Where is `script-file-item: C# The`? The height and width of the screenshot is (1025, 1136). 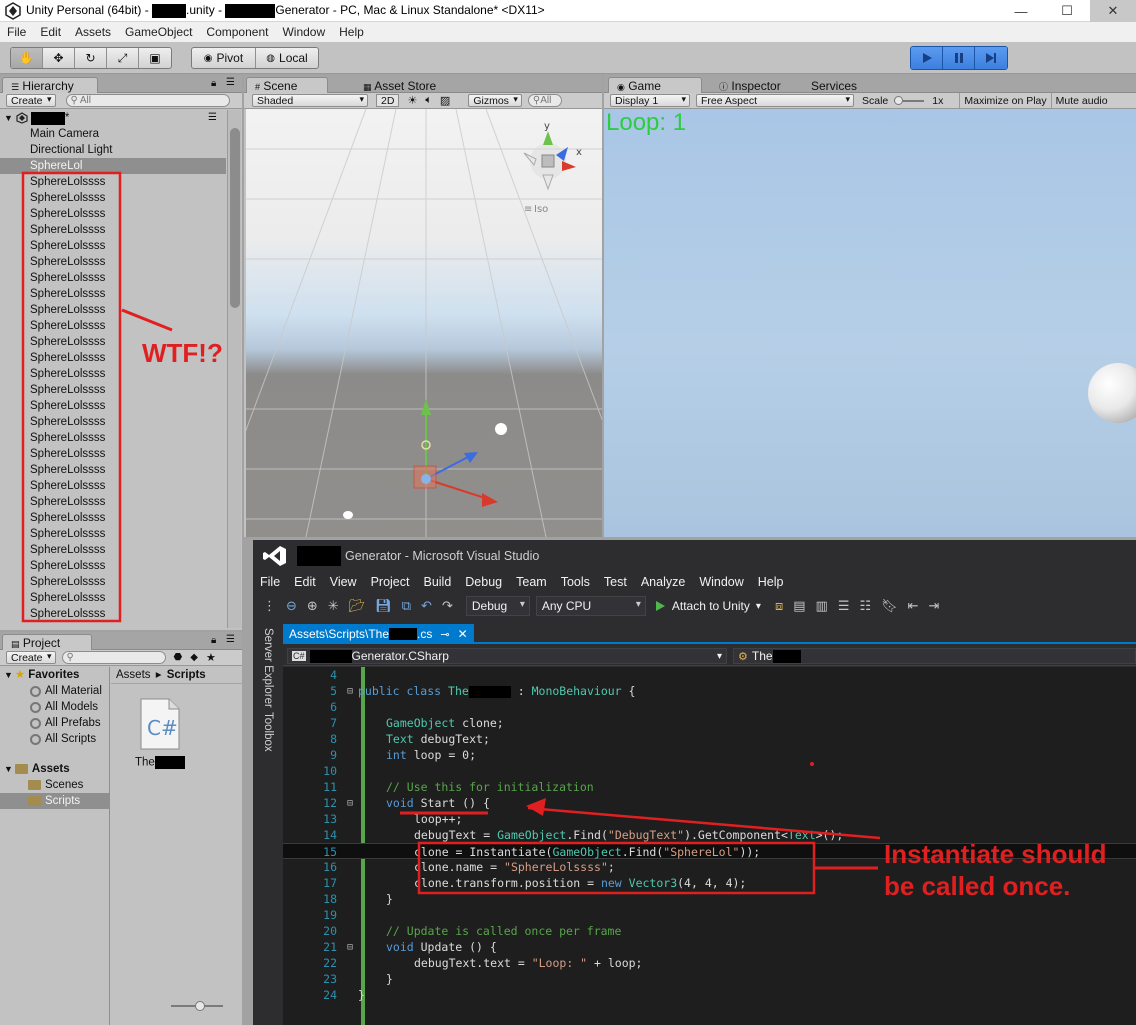 script-file-item: C# The is located at coordinates (163, 737).